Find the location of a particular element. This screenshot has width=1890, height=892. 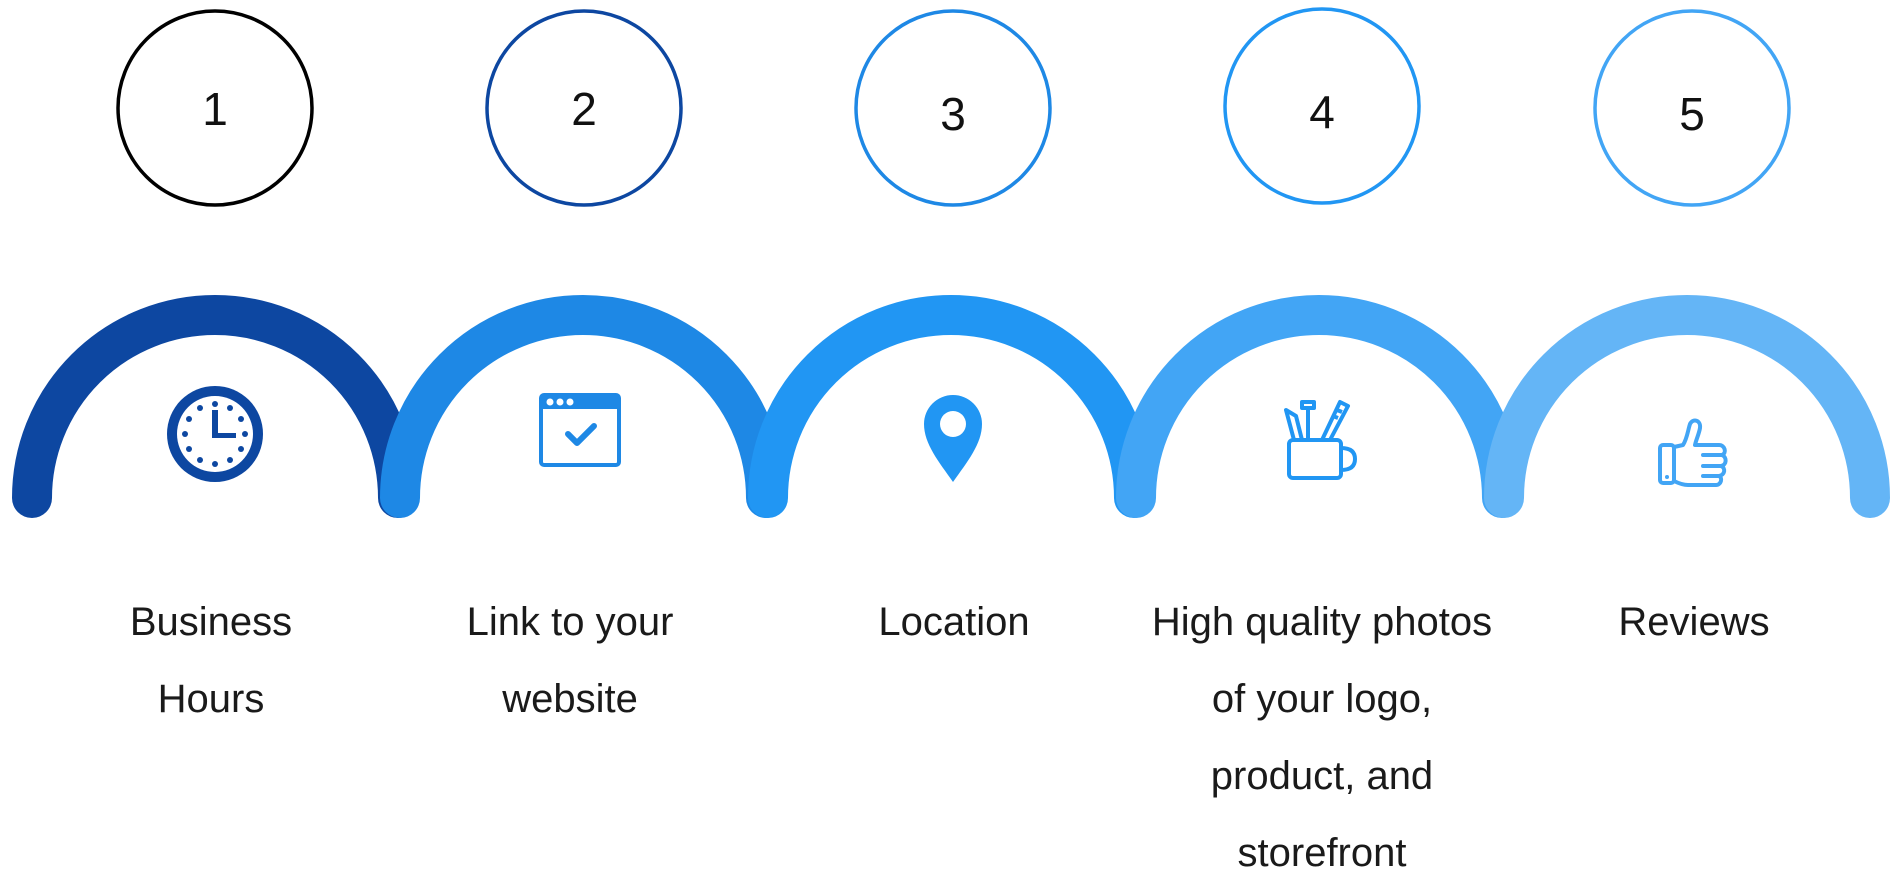

step-1-number-circle: 1 is located at coordinates (215, 108).